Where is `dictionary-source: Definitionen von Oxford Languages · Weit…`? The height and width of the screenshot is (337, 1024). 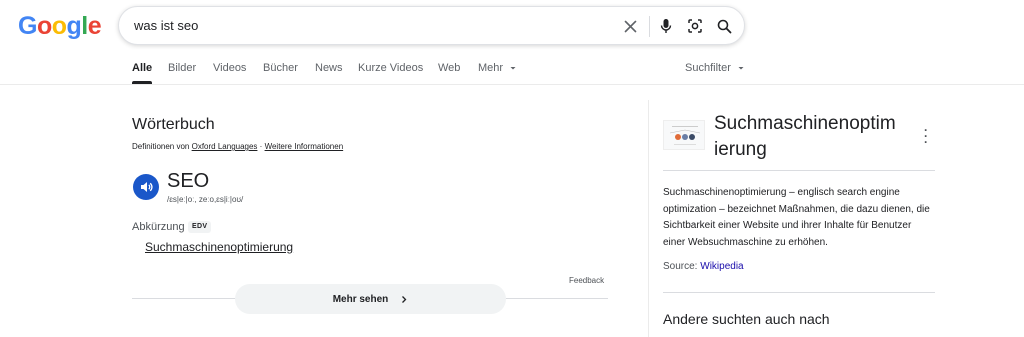 dictionary-source: Definitionen von Oxford Languages · Weit… is located at coordinates (237, 146).